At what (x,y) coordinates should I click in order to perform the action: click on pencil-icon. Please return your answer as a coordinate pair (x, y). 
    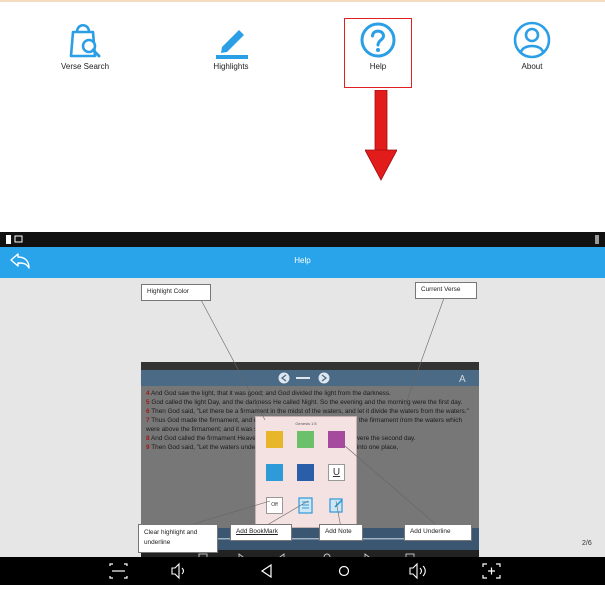
    Looking at the image, I should click on (232, 44).